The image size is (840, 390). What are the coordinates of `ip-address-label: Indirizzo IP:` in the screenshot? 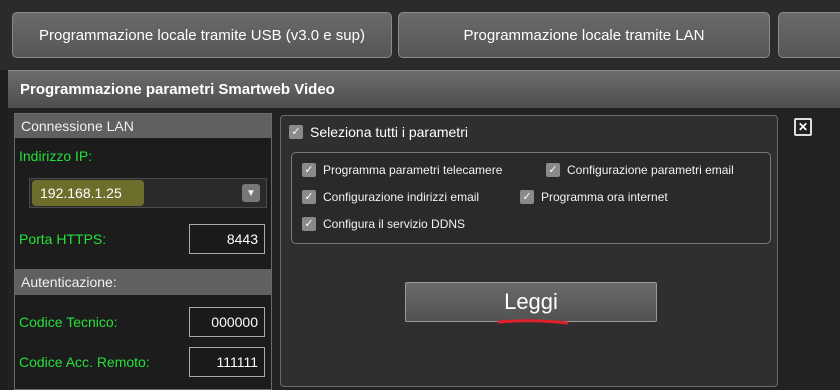 It's located at (56, 156).